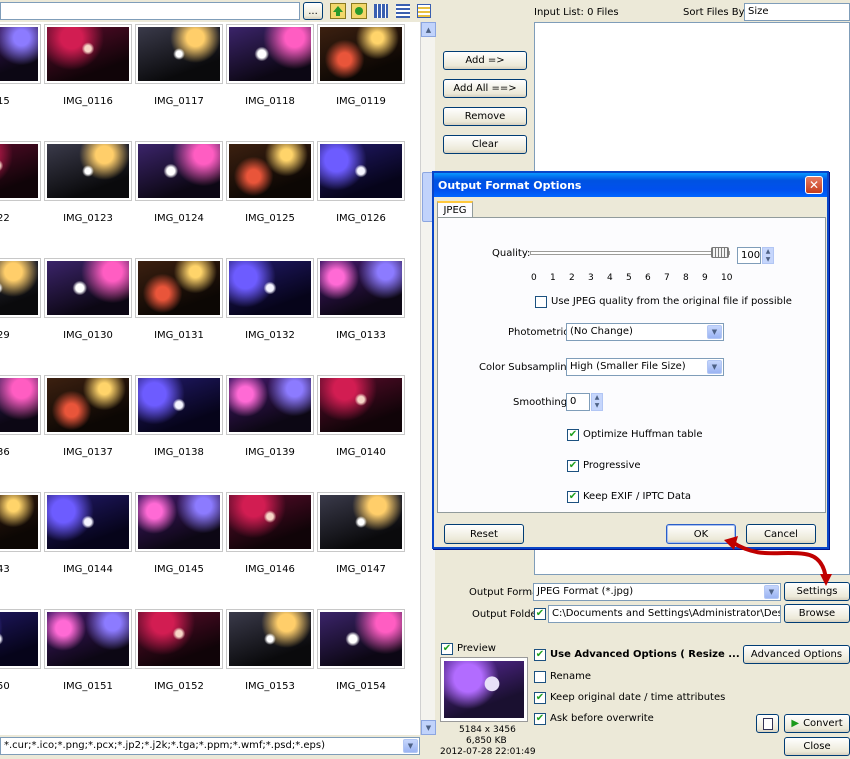 The width and height of the screenshot is (850, 759). What do you see at coordinates (89, 69) in the screenshot?
I see `thumbnail-item: IMG_0116` at bounding box center [89, 69].